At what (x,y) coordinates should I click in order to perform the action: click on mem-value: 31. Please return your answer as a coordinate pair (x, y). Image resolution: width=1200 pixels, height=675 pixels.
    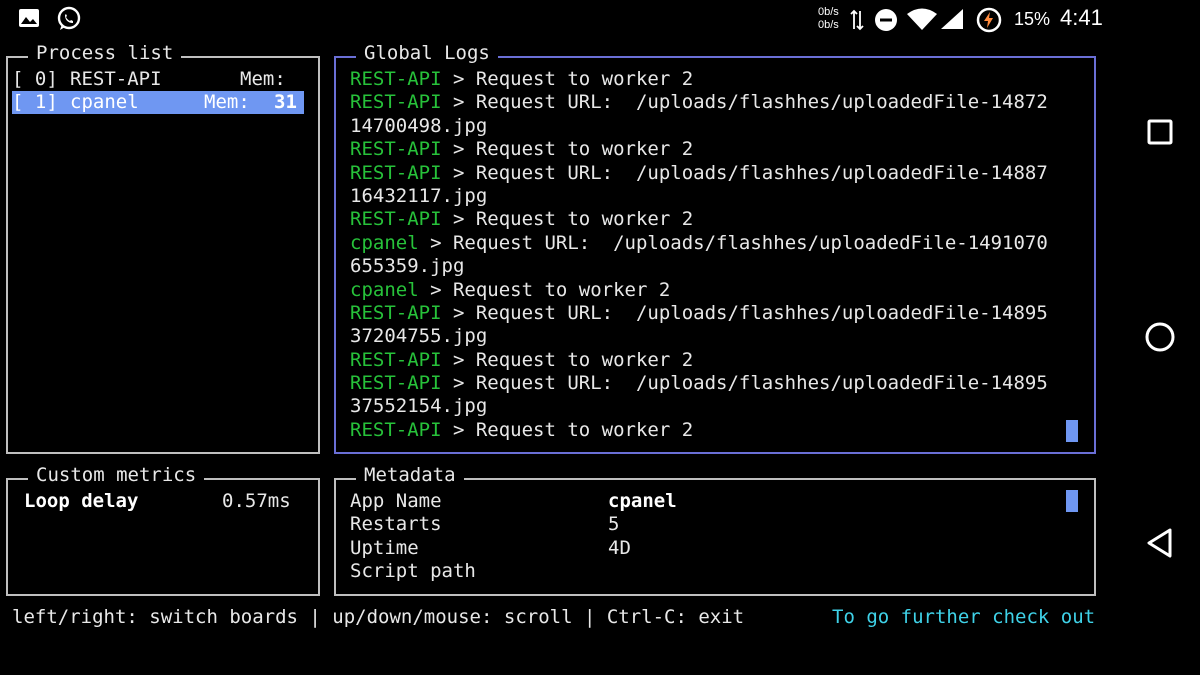
    Looking at the image, I should click on (285, 102).